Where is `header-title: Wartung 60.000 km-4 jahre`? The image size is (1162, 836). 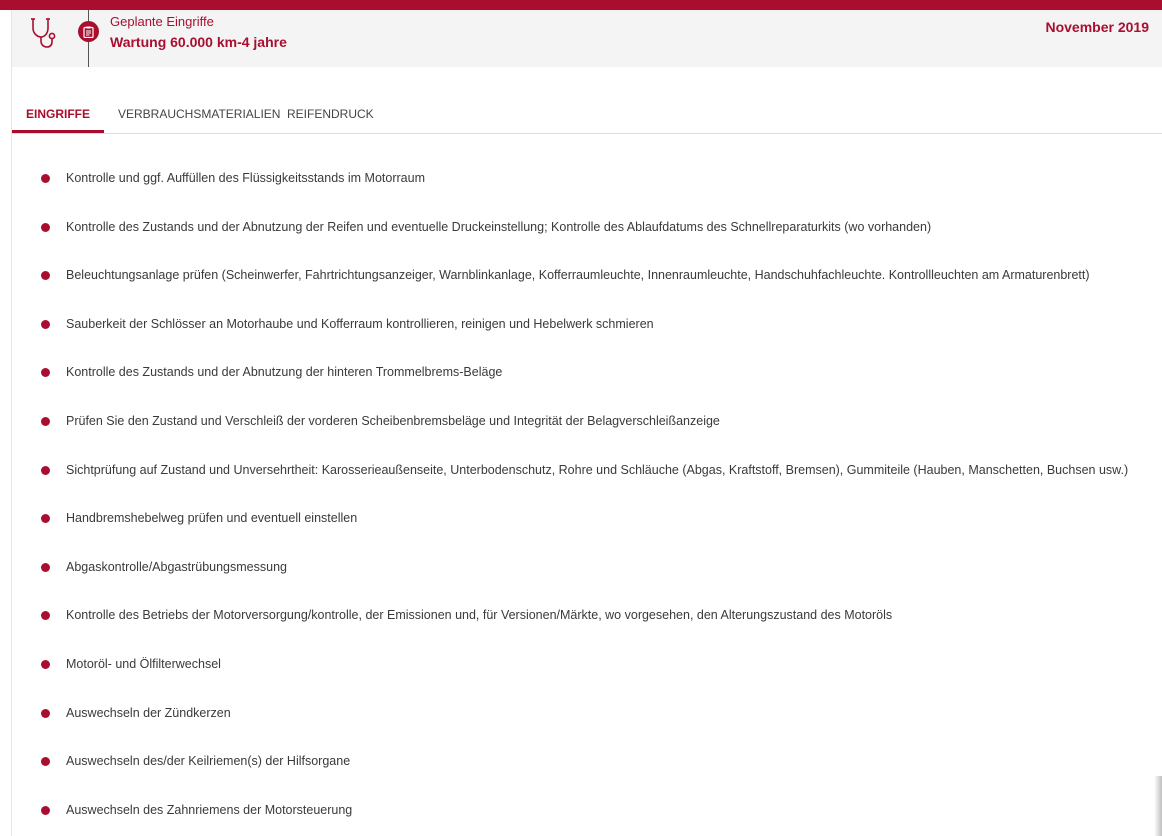 header-title: Wartung 60.000 km-4 jahre is located at coordinates (198, 42).